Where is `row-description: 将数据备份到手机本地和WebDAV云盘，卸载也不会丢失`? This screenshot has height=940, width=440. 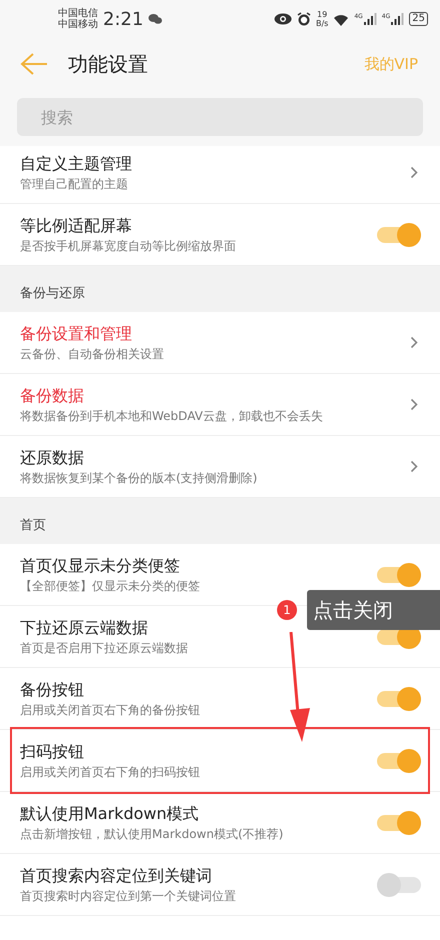
row-description: 将数据备份到手机本地和WebDAV云盘，卸载也不会丢失 is located at coordinates (172, 416).